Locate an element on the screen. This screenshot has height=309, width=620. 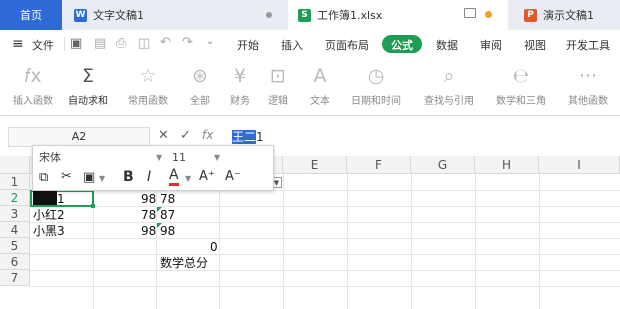
cut-icon: ✂ is located at coordinates (66, 176).